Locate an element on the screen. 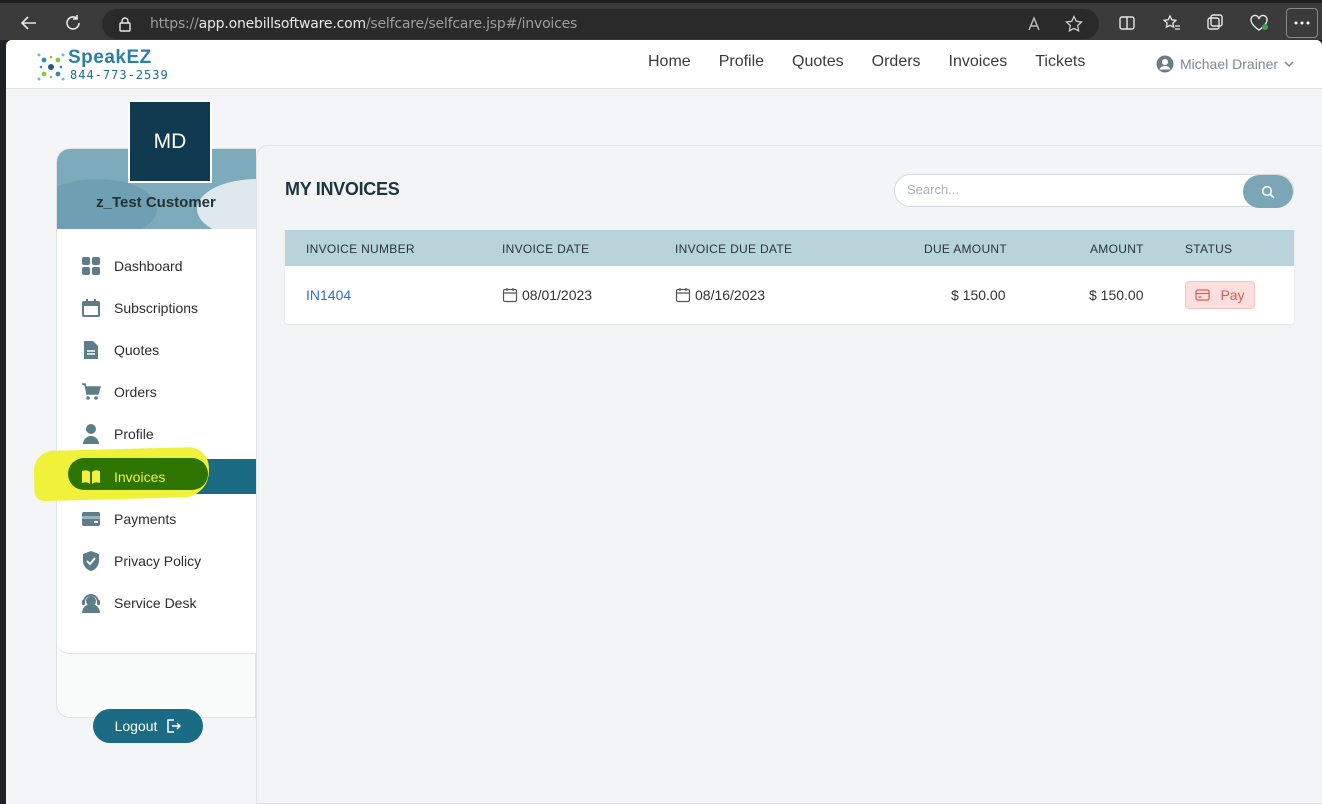 The image size is (1322, 804). search-icon is located at coordinates (1268, 192).